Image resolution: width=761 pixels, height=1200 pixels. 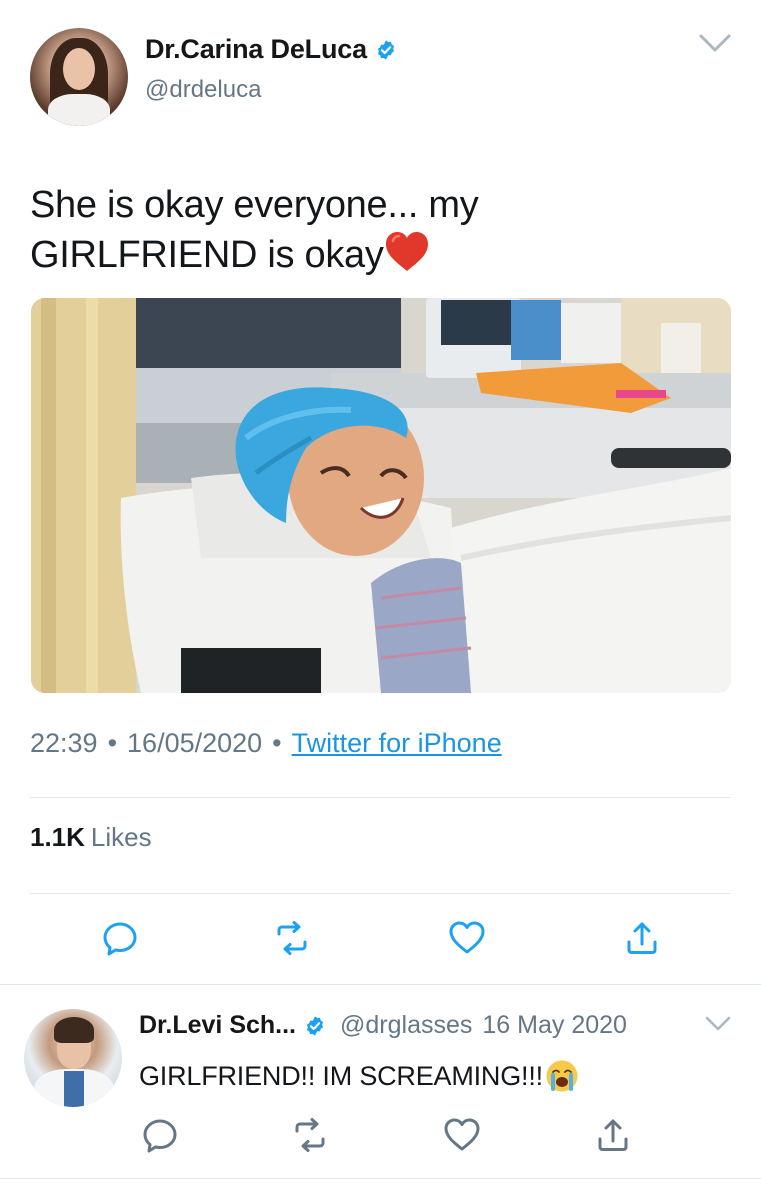 What do you see at coordinates (397, 743) in the screenshot?
I see `tweet-source-link: Twitter for iPhone` at bounding box center [397, 743].